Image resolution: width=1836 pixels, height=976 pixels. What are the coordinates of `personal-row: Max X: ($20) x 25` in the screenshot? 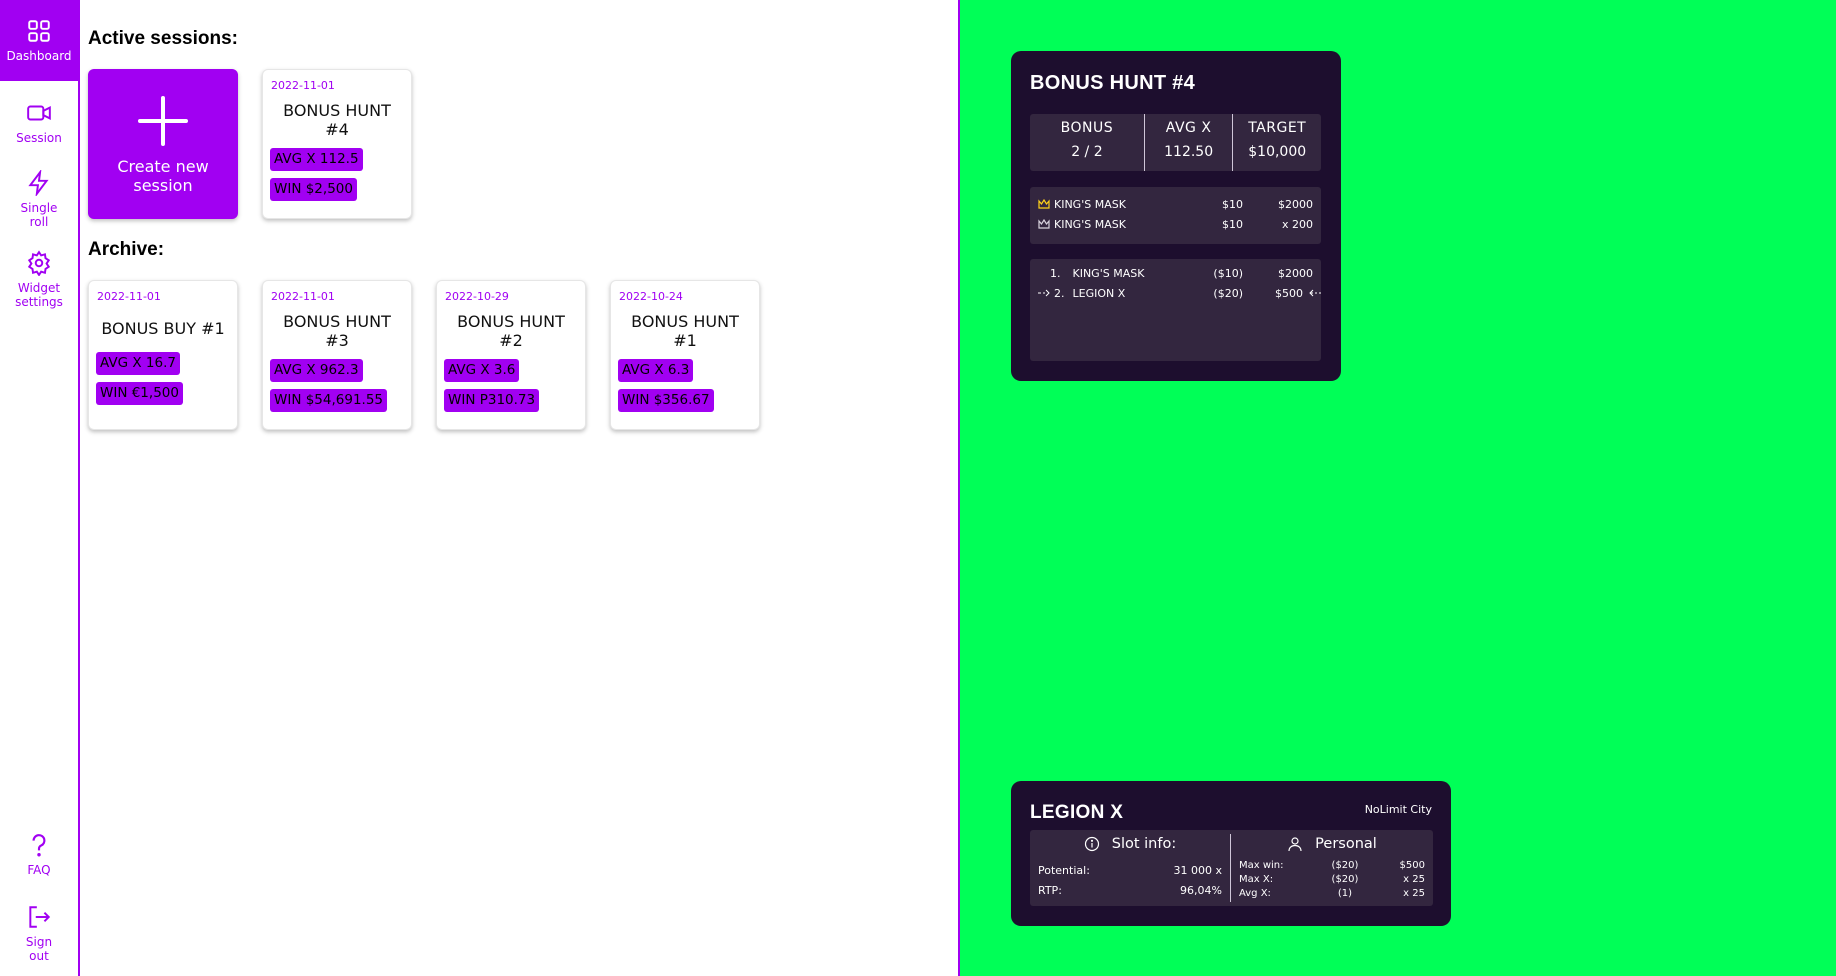 It's located at (1332, 879).